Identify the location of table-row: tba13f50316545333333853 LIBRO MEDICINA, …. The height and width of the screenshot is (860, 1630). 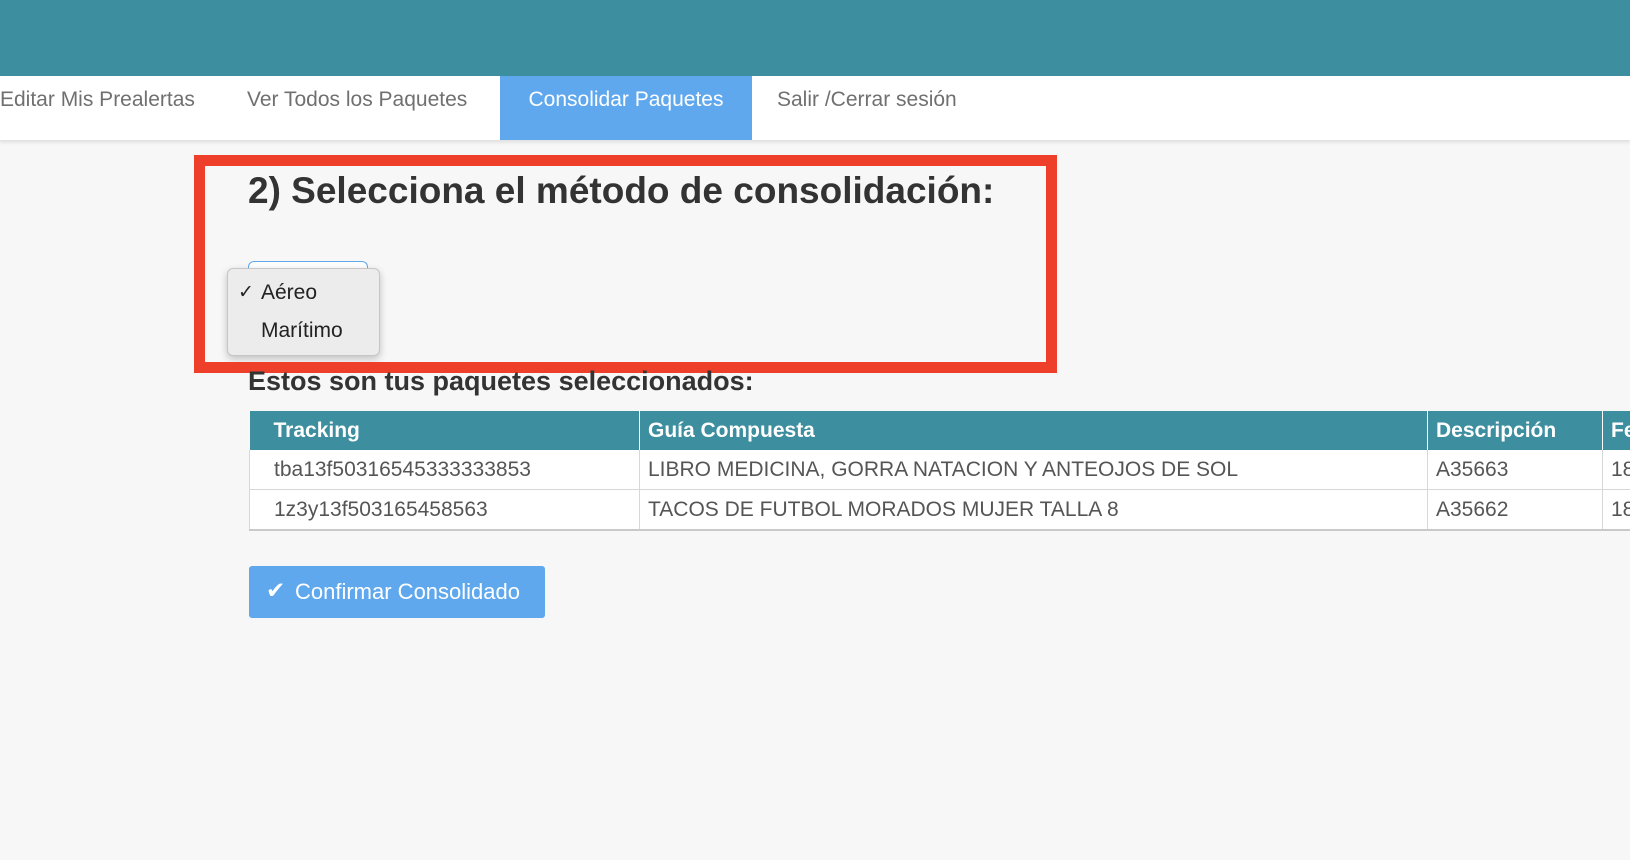
(939, 470).